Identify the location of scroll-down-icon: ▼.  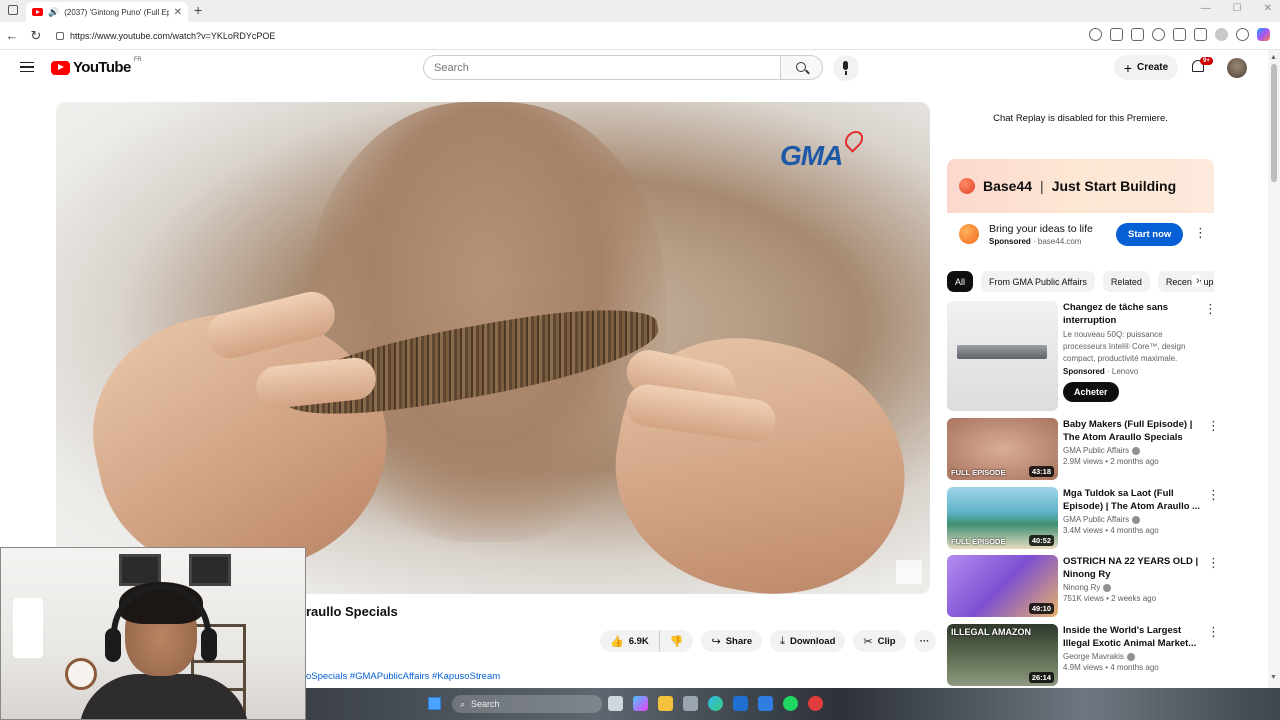
(1273, 677).